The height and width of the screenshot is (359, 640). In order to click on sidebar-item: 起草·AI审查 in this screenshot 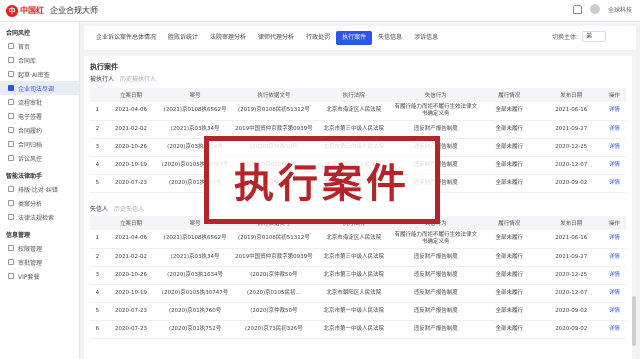, I will do `click(39, 74)`.